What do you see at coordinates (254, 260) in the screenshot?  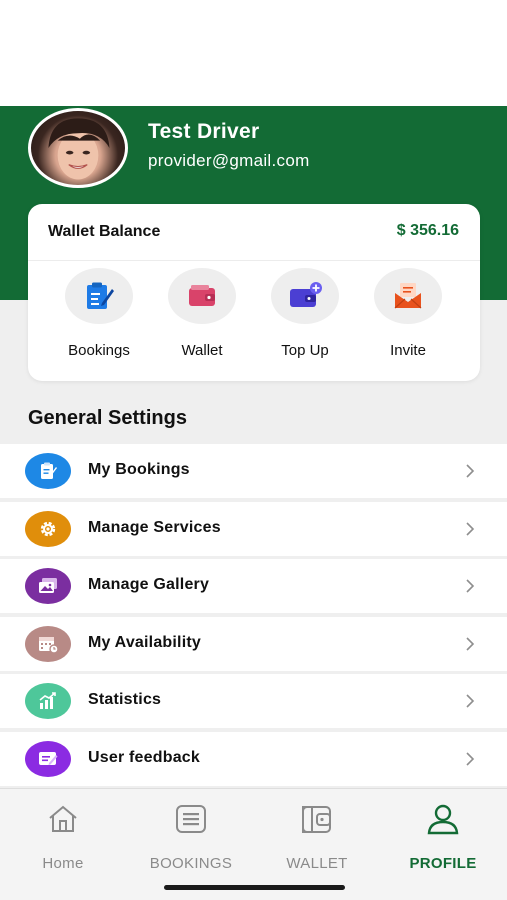 I see `divider` at bounding box center [254, 260].